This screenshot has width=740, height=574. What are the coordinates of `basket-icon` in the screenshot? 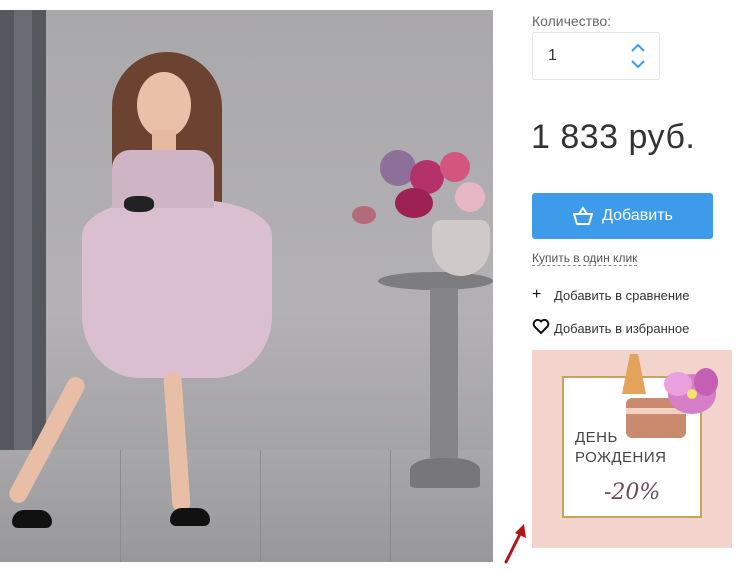 It's located at (583, 215).